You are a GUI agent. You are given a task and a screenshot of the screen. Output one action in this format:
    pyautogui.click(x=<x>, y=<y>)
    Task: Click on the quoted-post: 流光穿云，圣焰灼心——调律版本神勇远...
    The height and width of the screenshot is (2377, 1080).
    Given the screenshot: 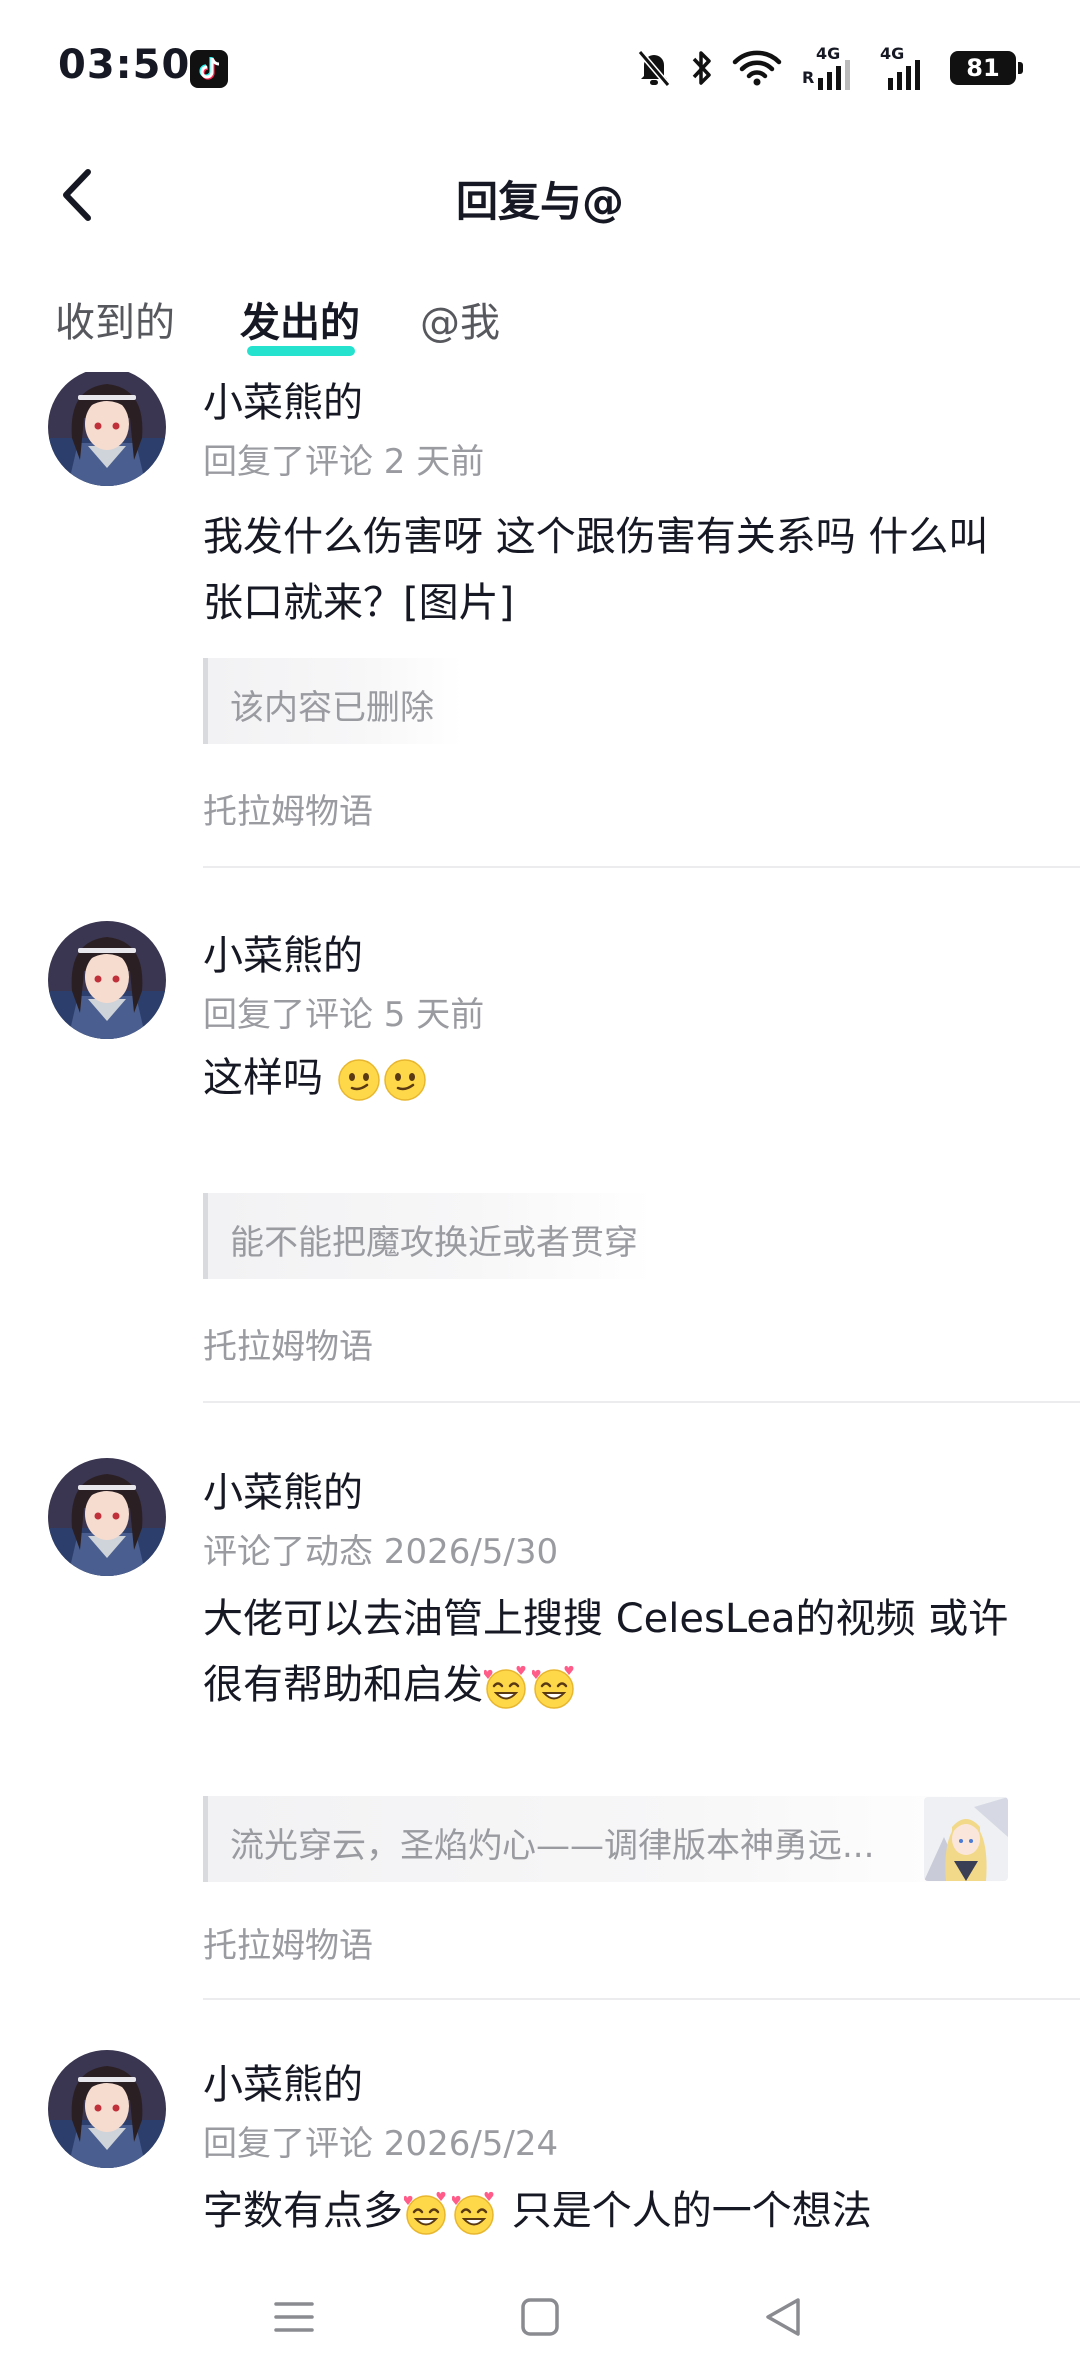 What is the action you would take?
    pyautogui.click(x=608, y=1839)
    